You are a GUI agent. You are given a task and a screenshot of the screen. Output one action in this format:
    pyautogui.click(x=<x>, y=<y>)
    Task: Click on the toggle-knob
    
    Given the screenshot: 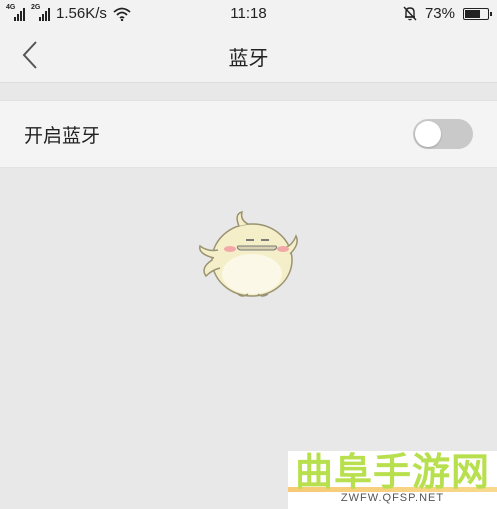 What is the action you would take?
    pyautogui.click(x=428, y=134)
    